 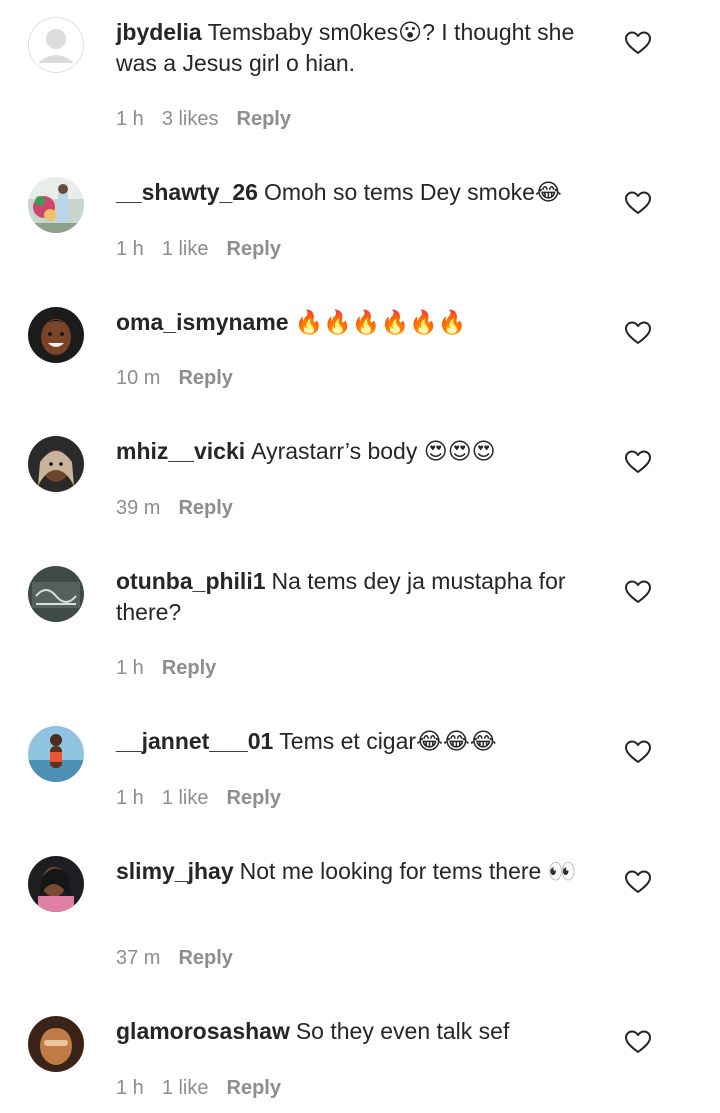 I want to click on default-avatar-icon, so click(x=56, y=45).